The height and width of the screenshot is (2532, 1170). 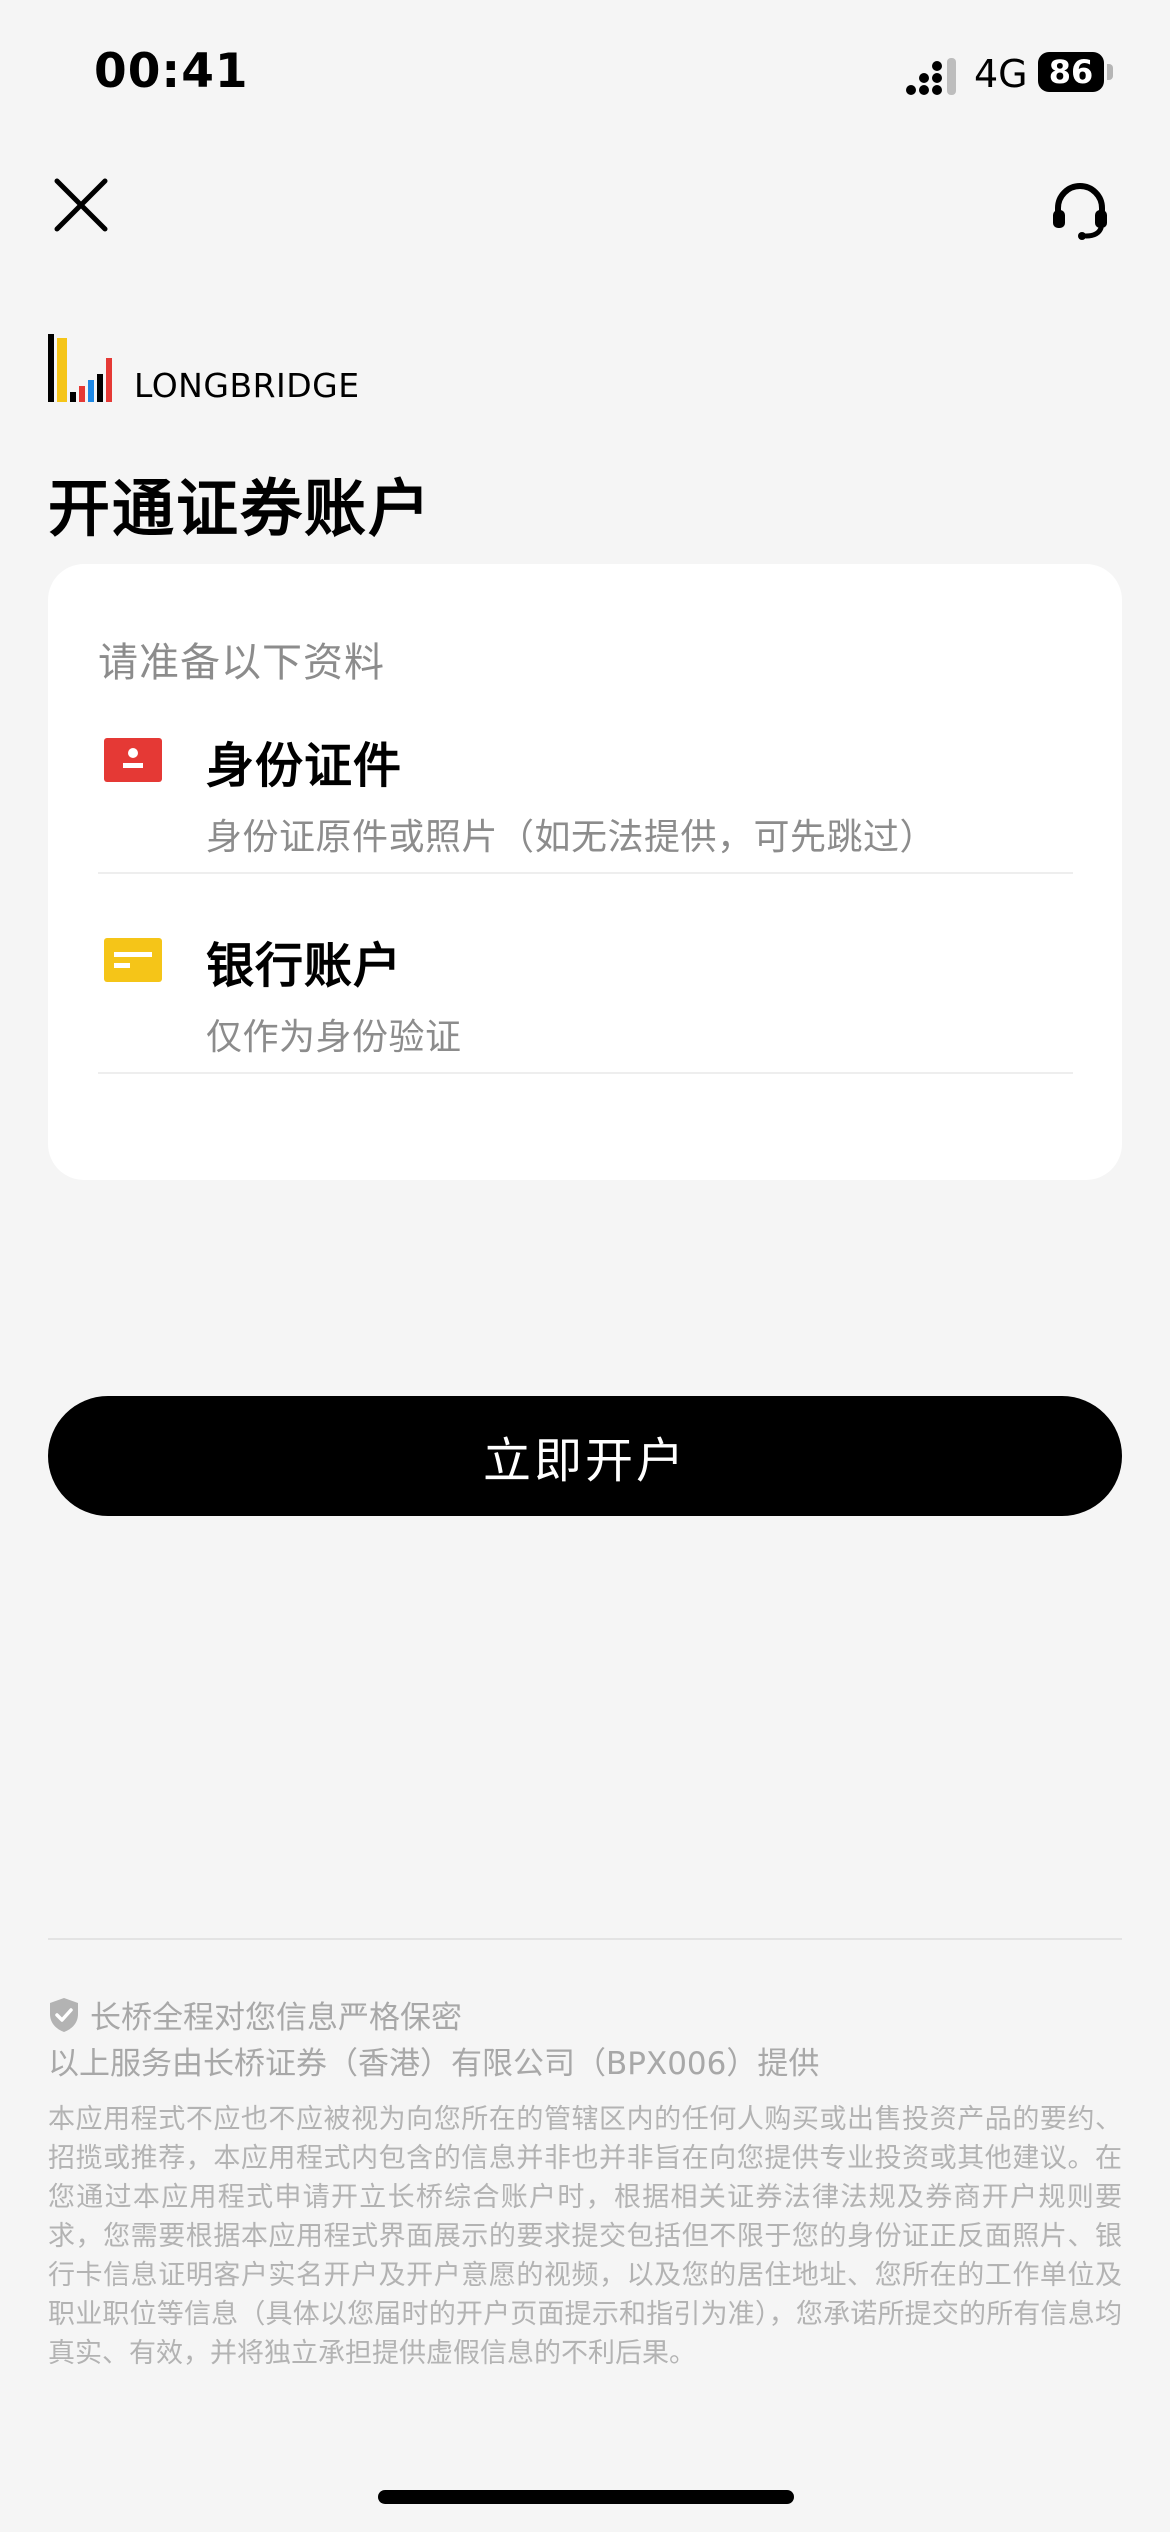 What do you see at coordinates (304, 966) in the screenshot?
I see `doc-title: 银行账户` at bounding box center [304, 966].